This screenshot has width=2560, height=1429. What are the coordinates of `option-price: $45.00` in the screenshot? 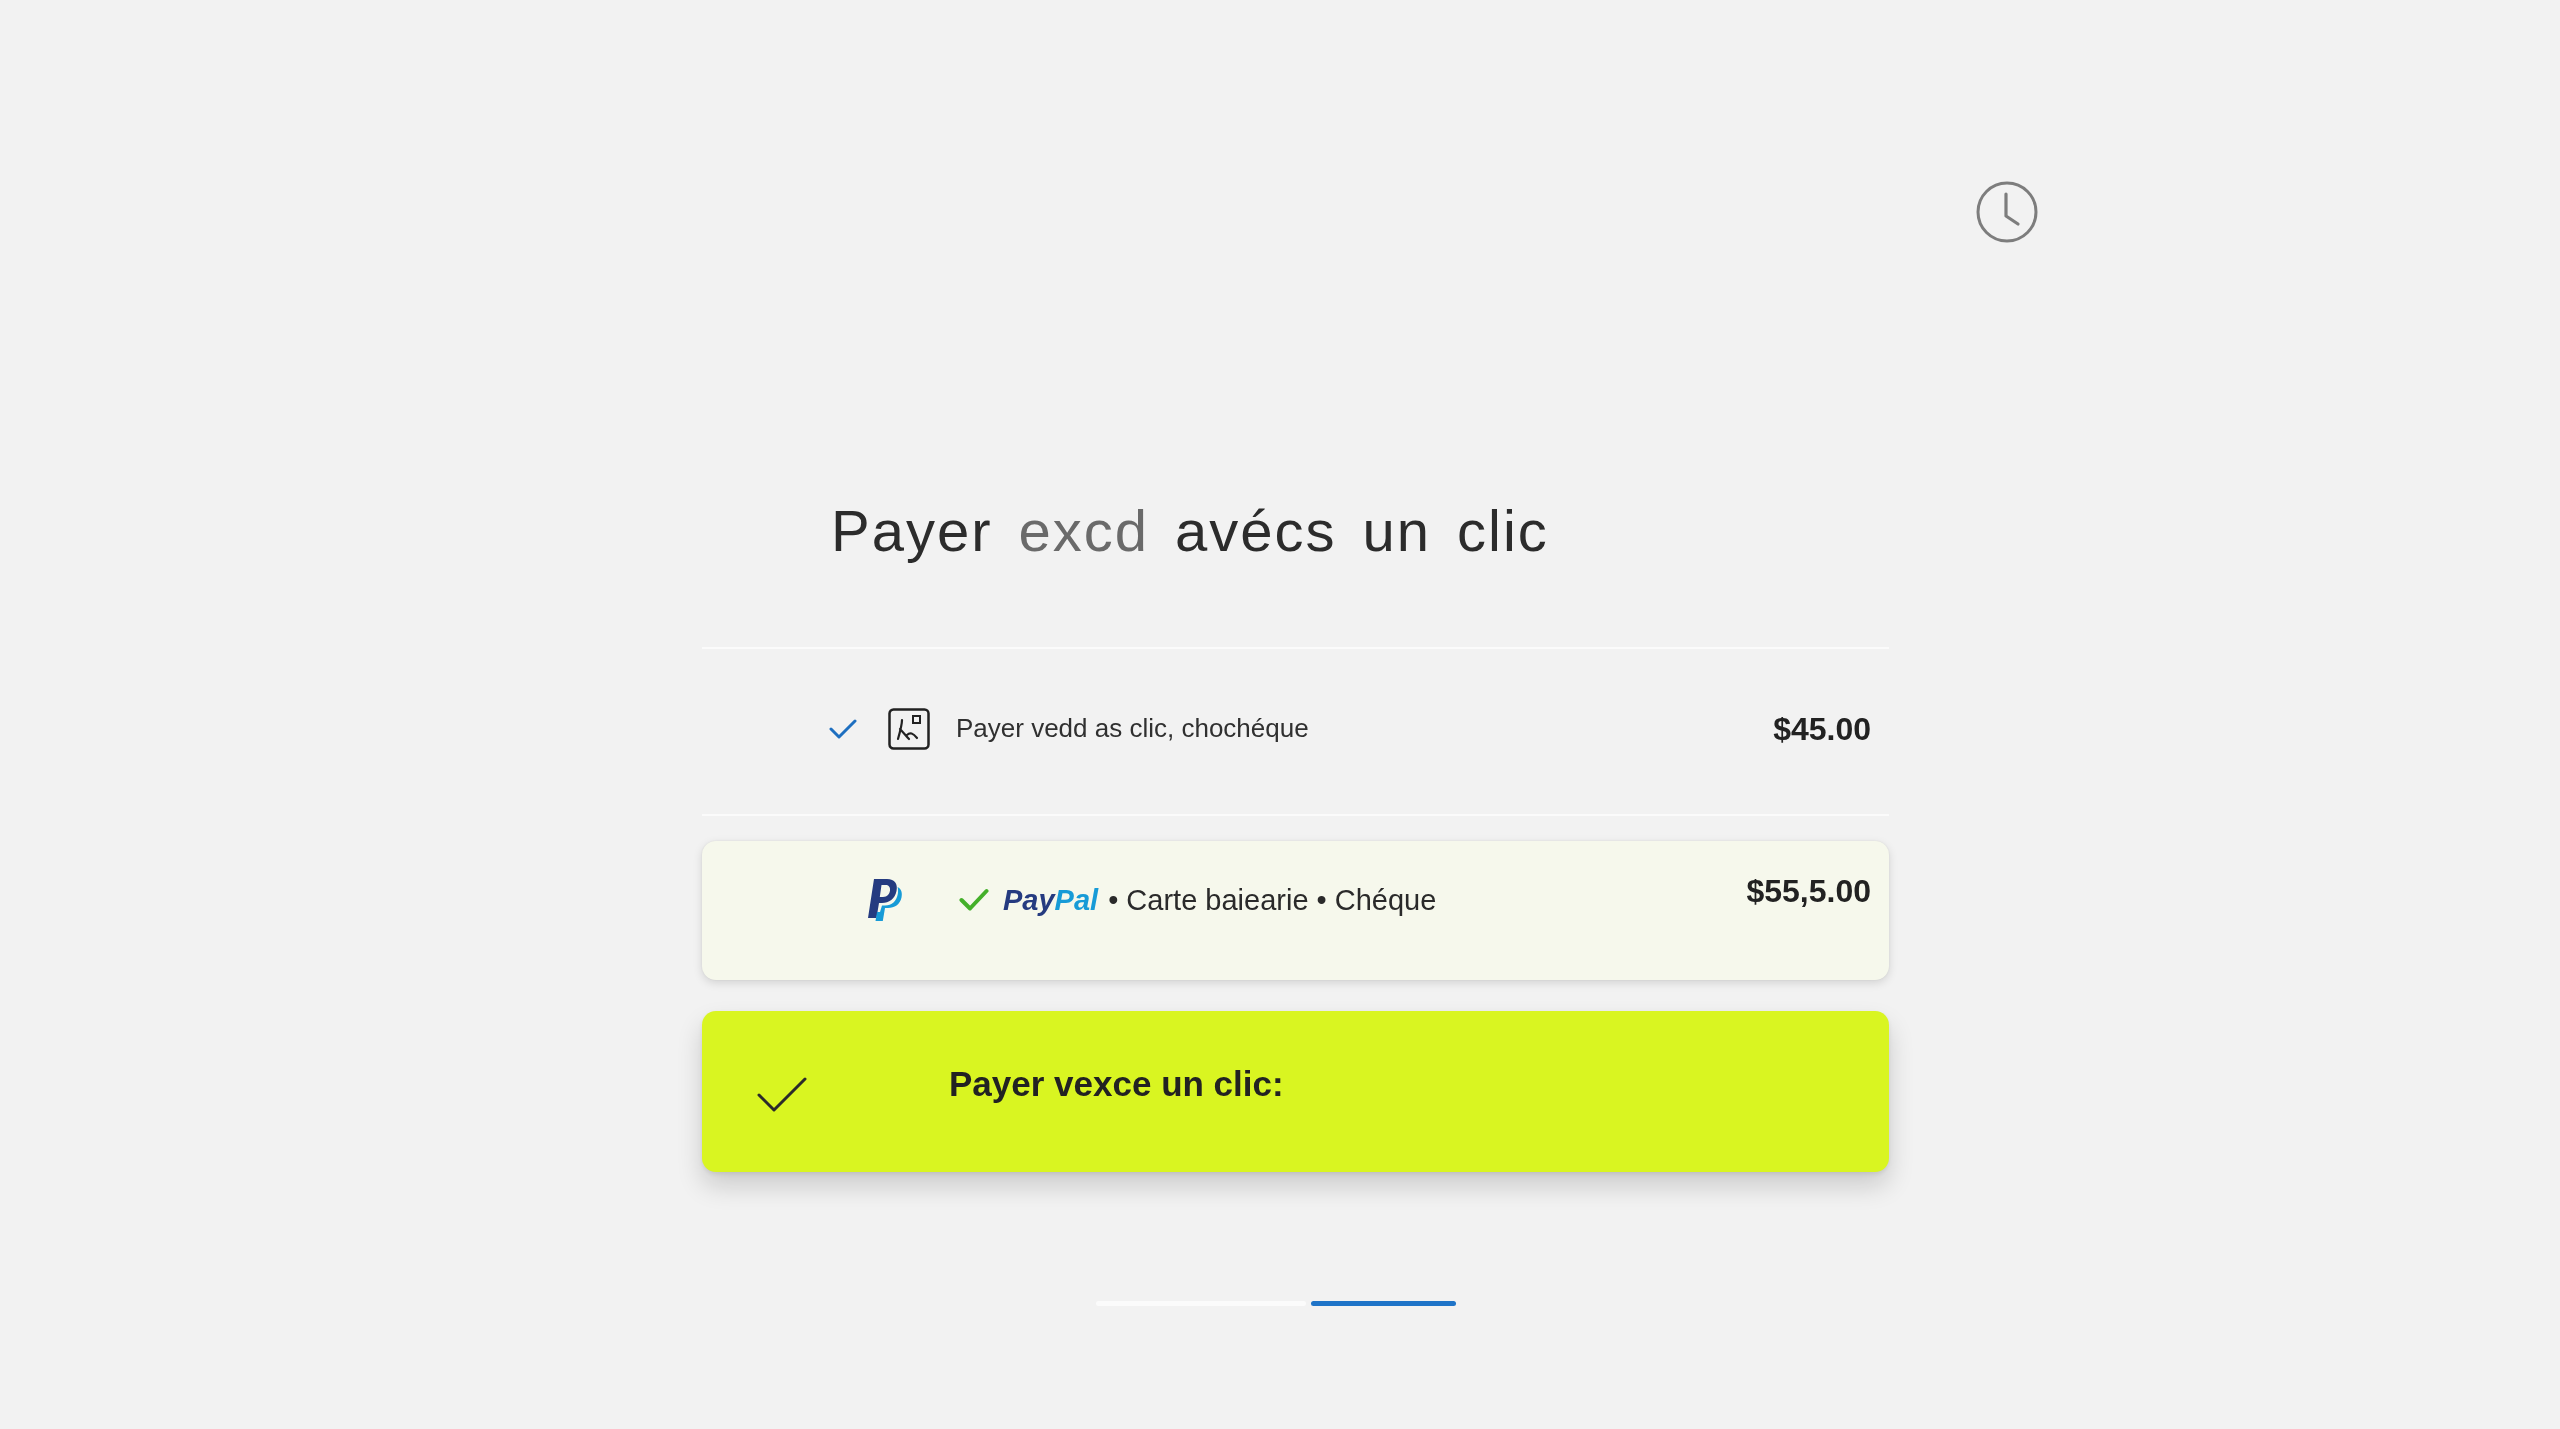 It's located at (1822, 729).